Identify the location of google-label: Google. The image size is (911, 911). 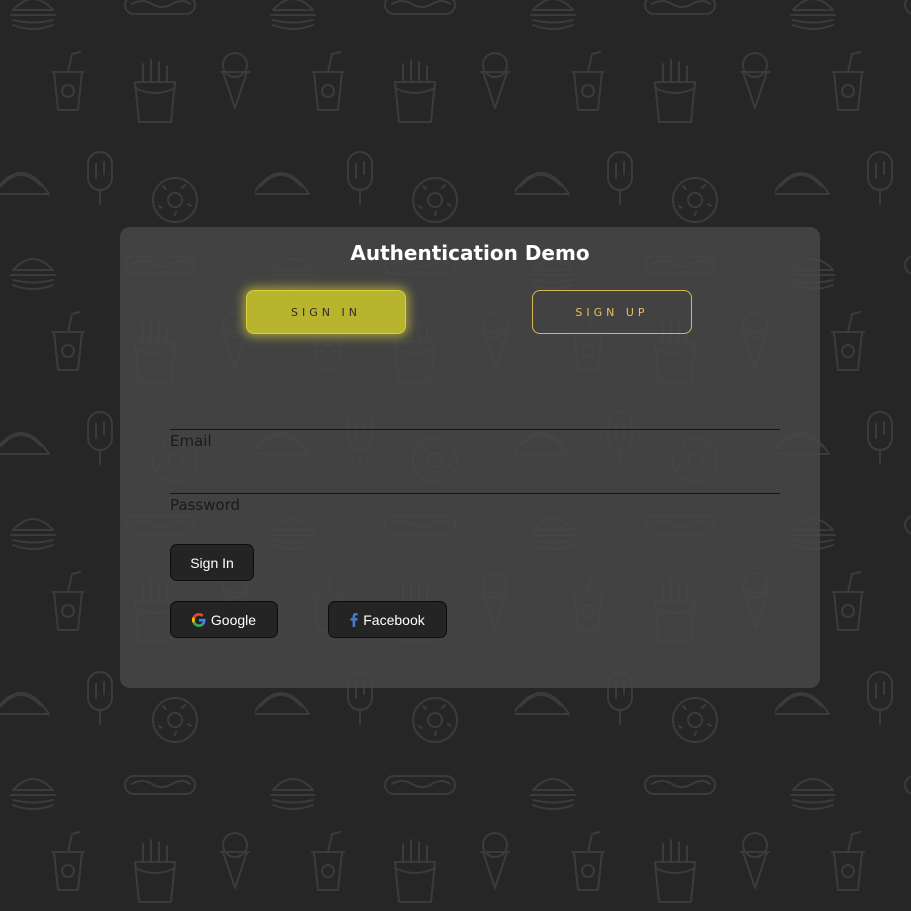
(233, 619).